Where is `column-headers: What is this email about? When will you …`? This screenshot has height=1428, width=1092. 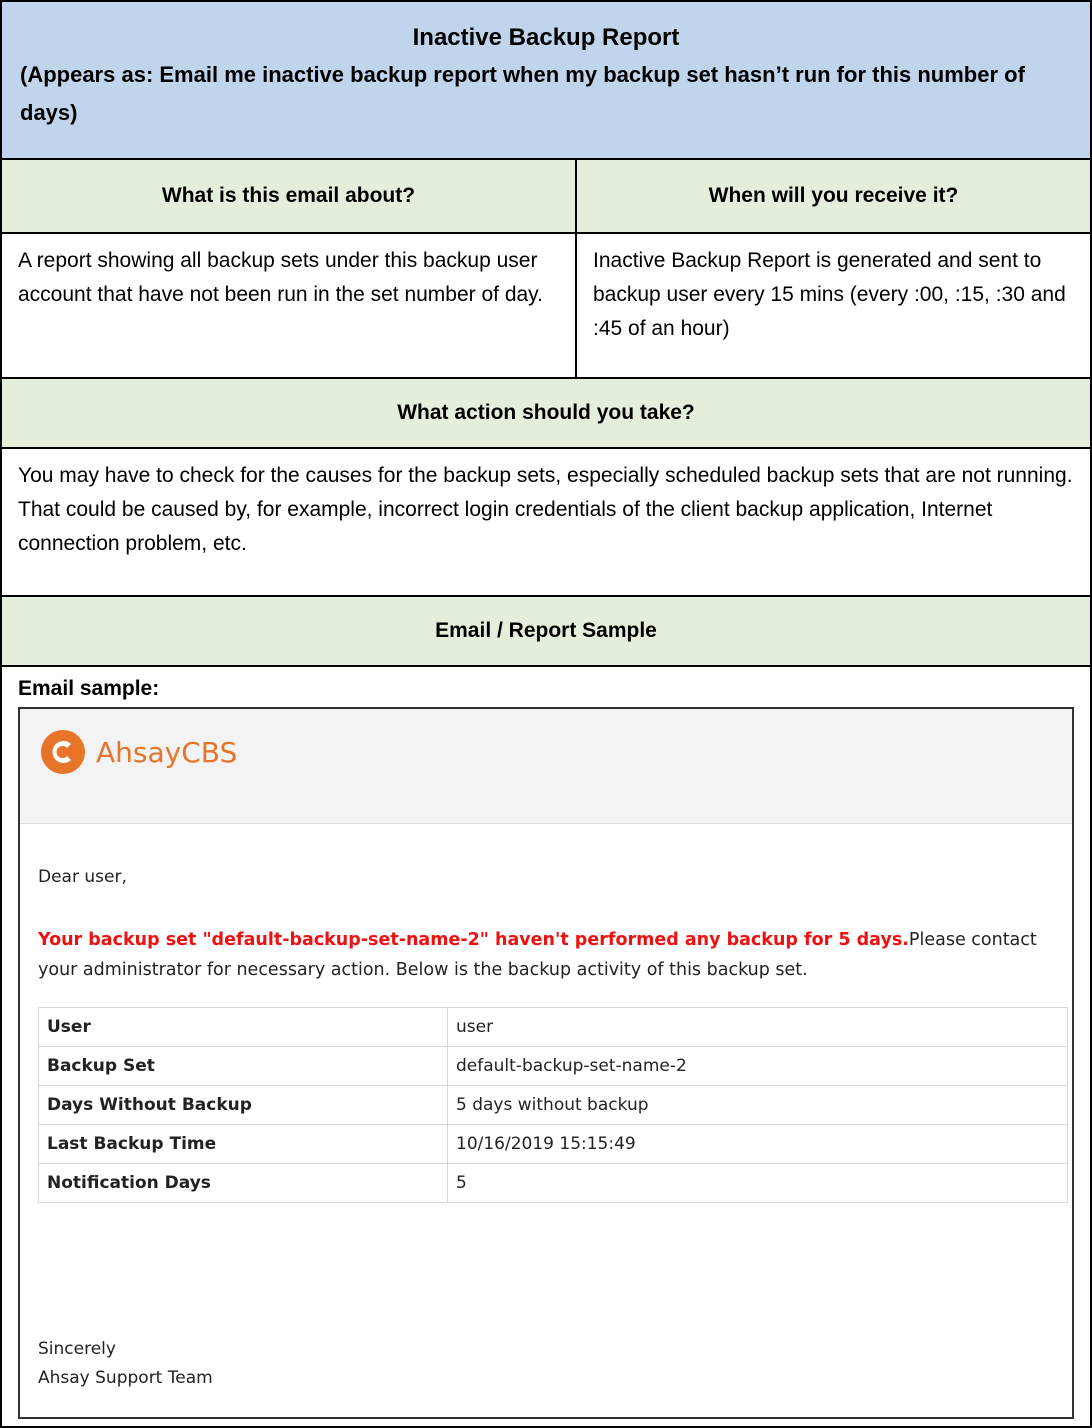
column-headers: What is this email about? When will you … is located at coordinates (546, 195).